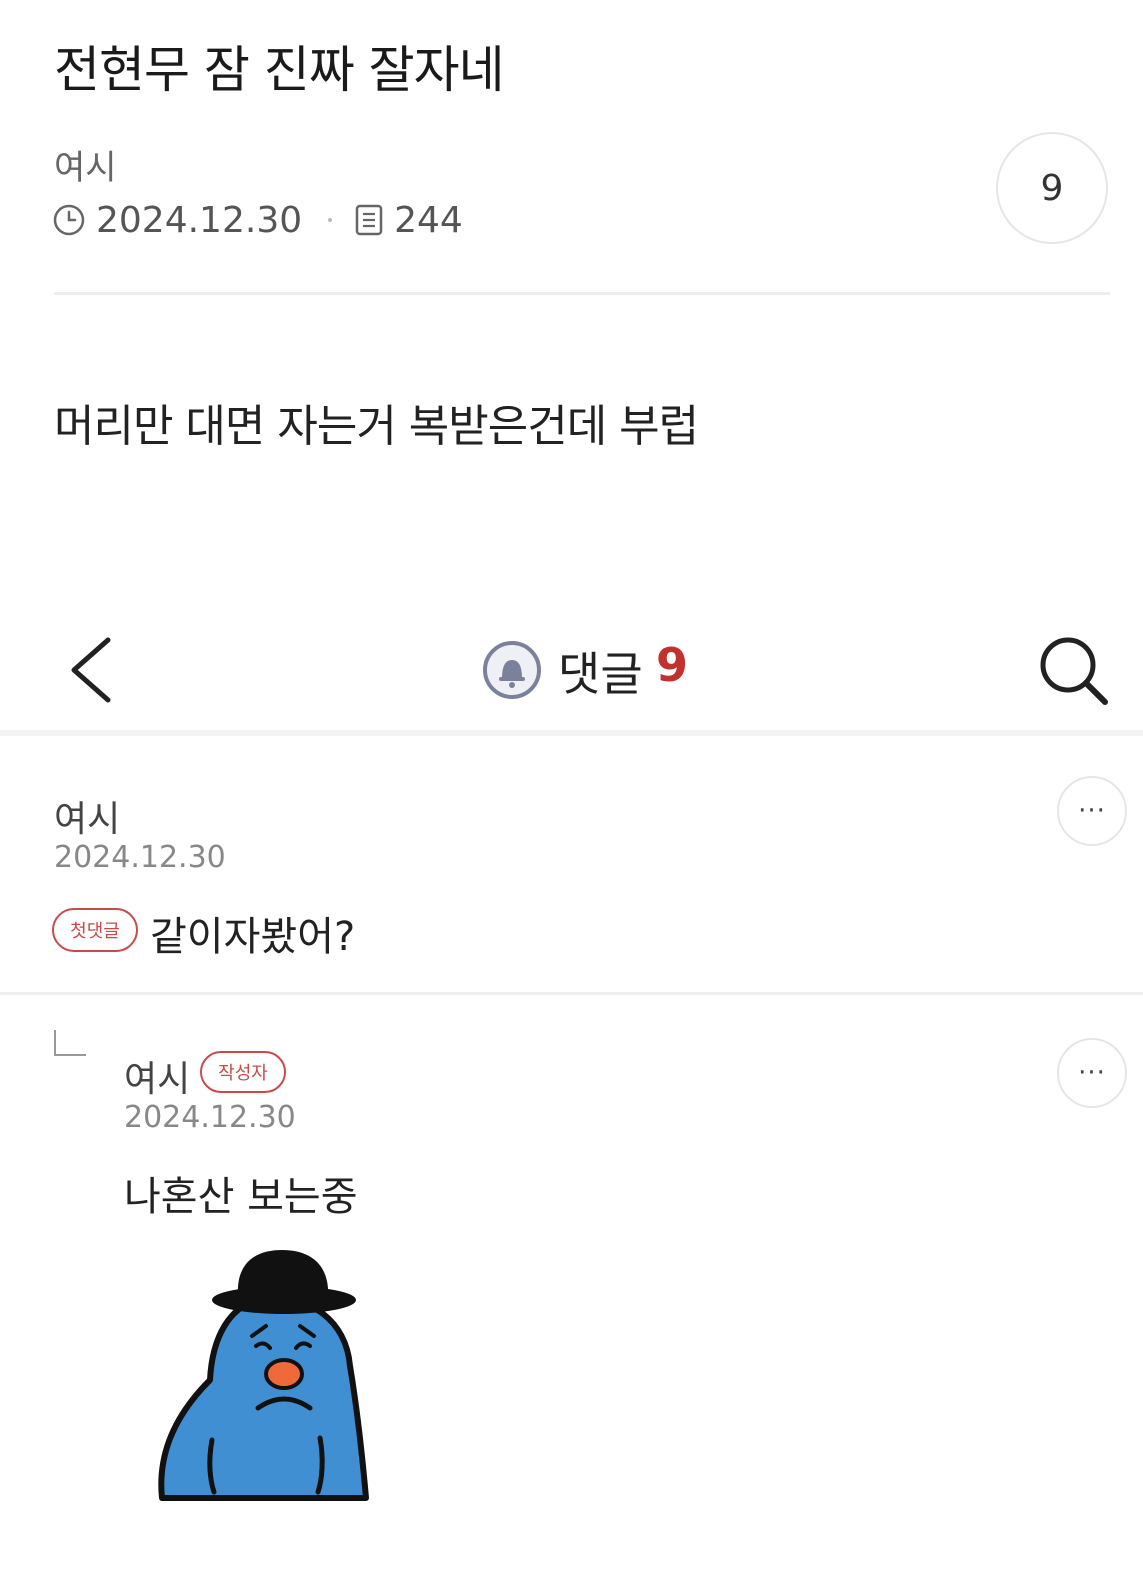 This screenshot has height=1576, width=1143. Describe the element at coordinates (199, 220) in the screenshot. I see `post-date: 2024.12.30` at that location.